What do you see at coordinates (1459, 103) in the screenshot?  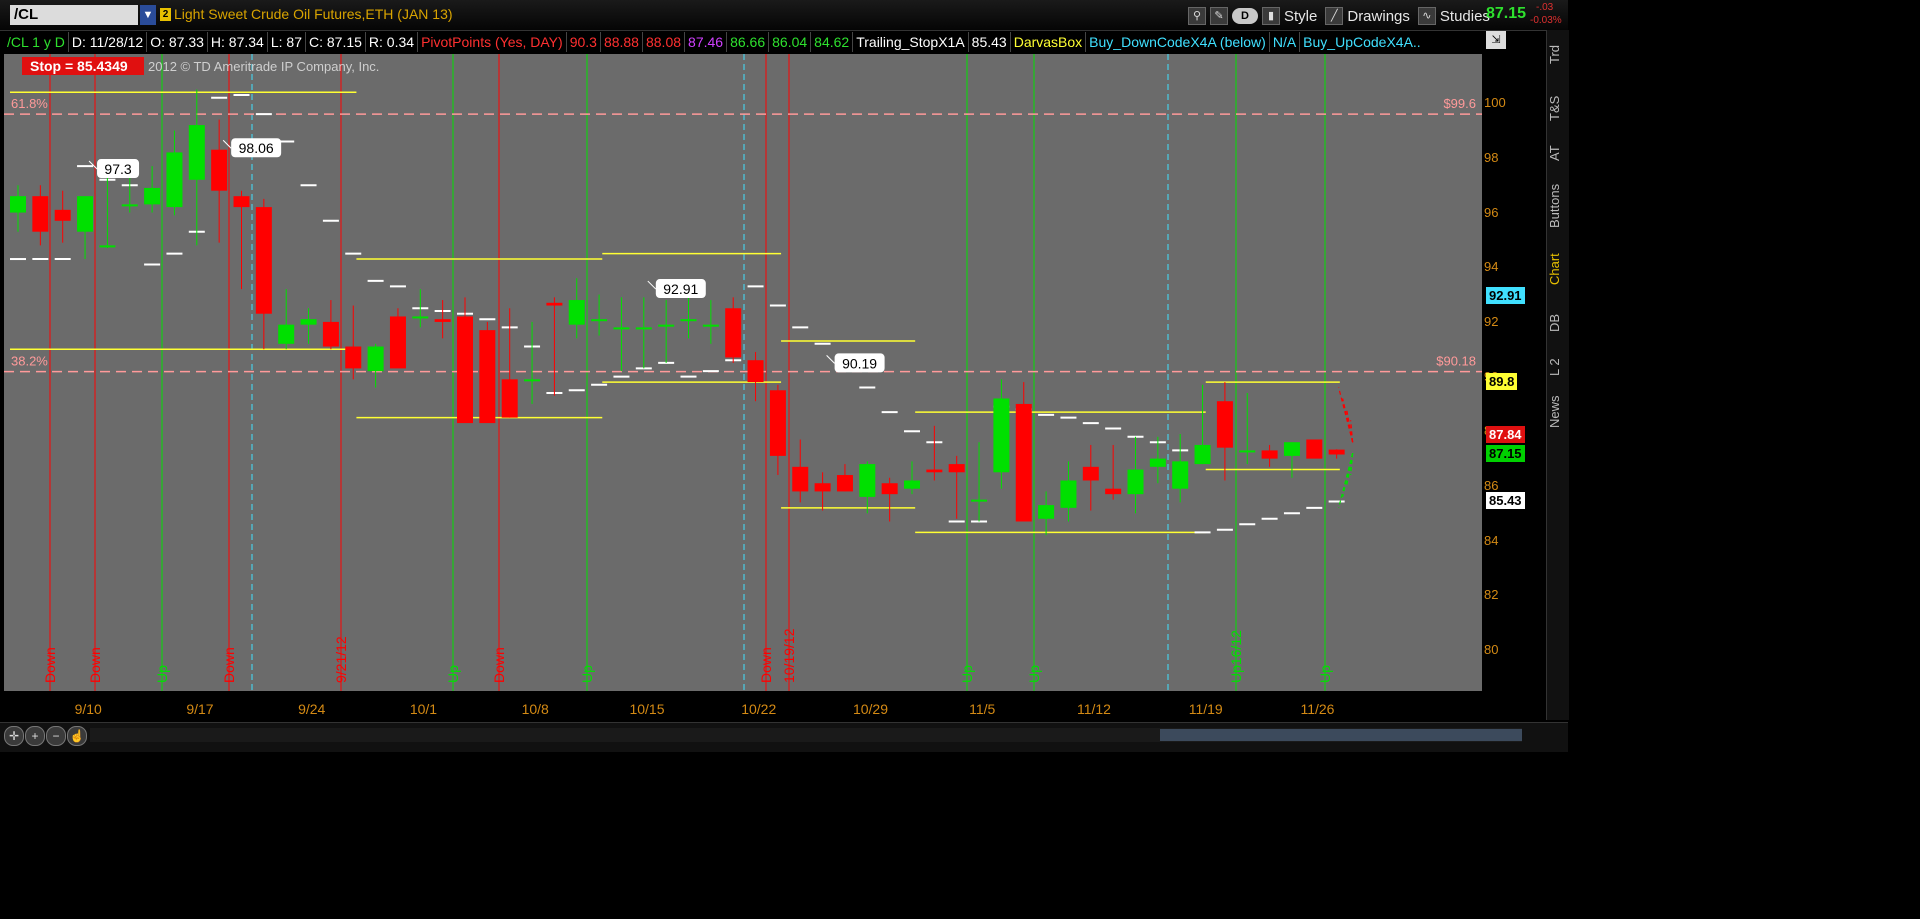 I see `fib-price-label: $99.6` at bounding box center [1459, 103].